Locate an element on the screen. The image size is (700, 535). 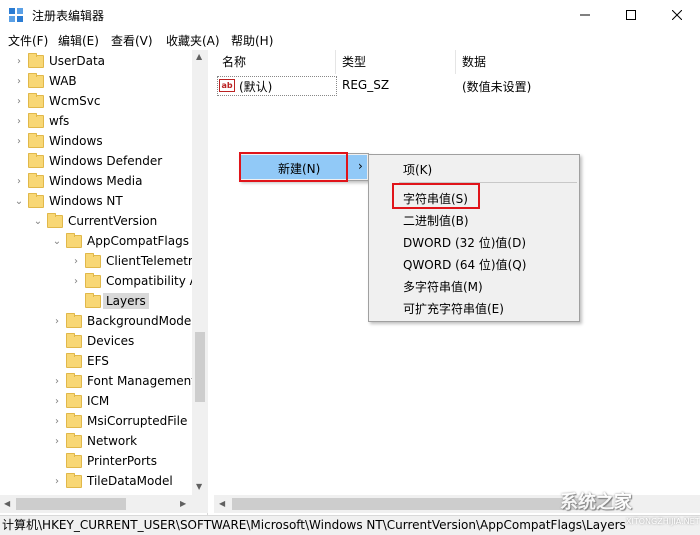
watermark-subtext: XITONGZHIJIA.NET is located at coordinates (663, 521).